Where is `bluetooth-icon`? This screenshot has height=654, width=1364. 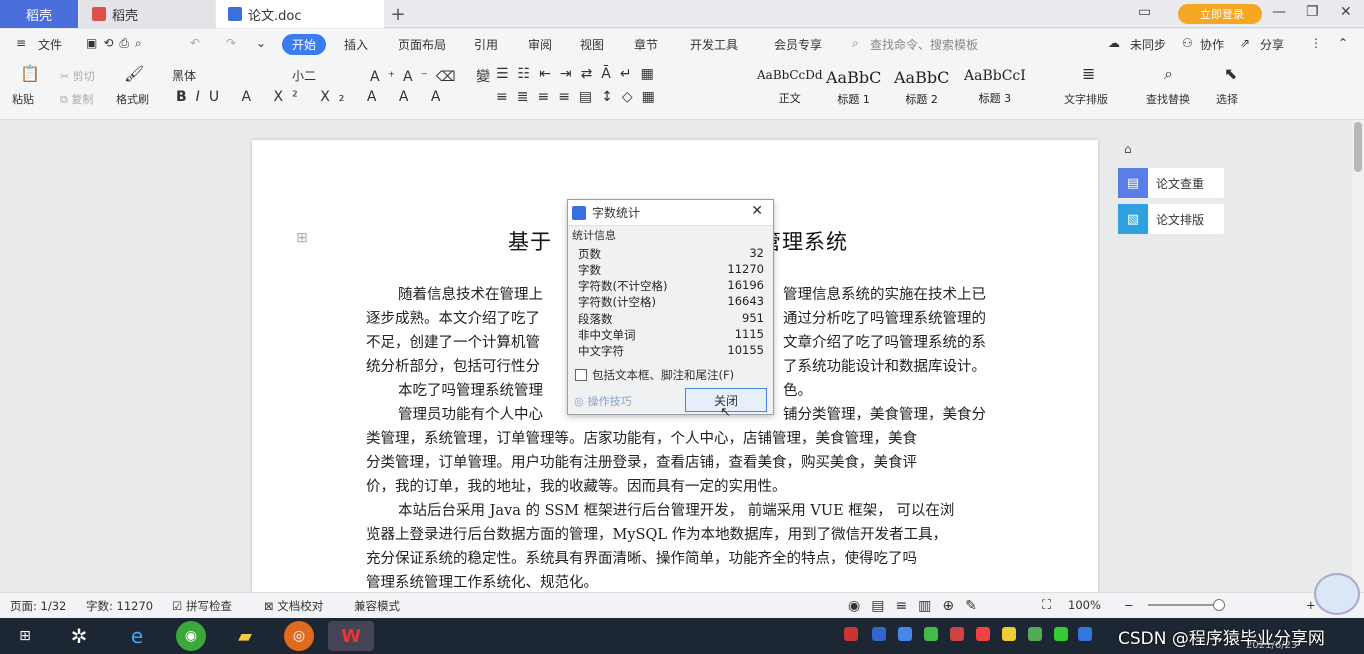 bluetooth-icon is located at coordinates (1085, 634).